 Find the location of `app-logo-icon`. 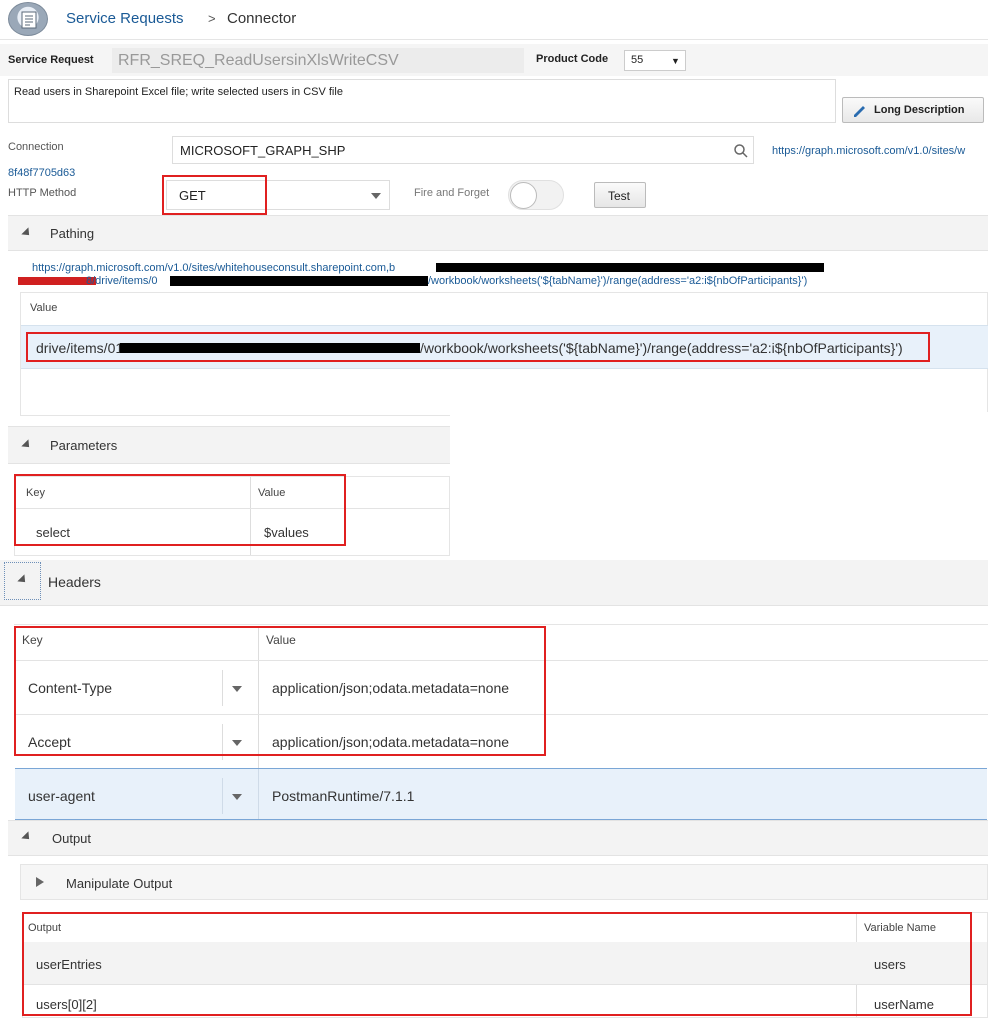

app-logo-icon is located at coordinates (28, 19).